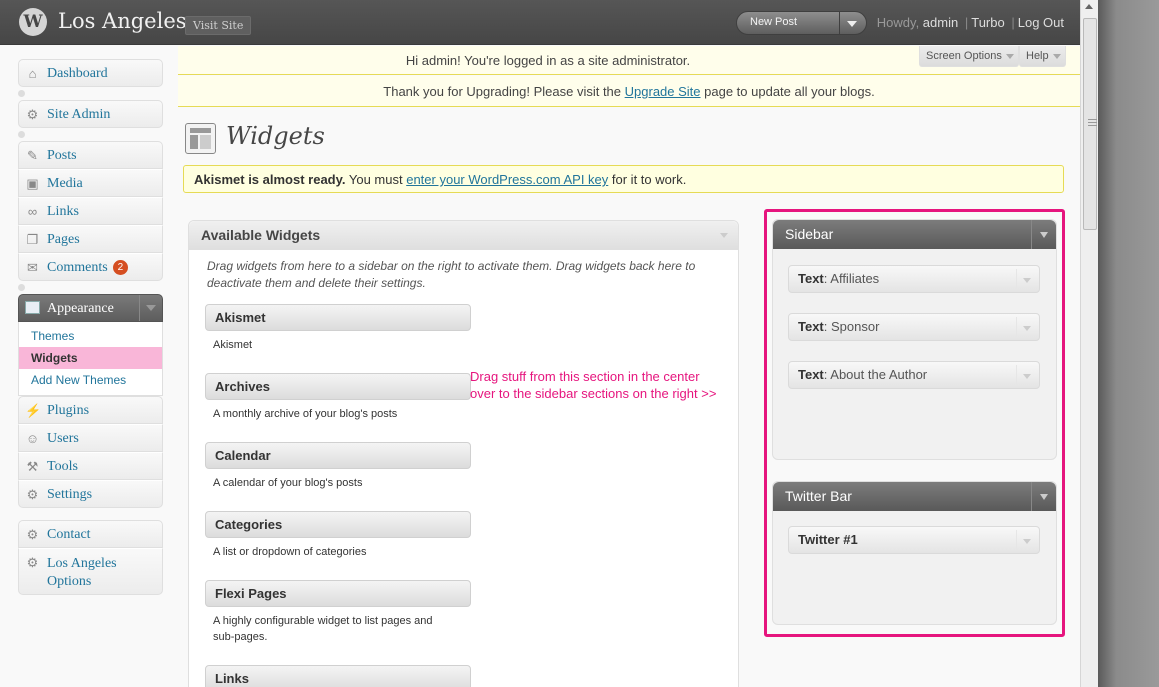  I want to click on scrollbar-thumb, so click(1090, 124).